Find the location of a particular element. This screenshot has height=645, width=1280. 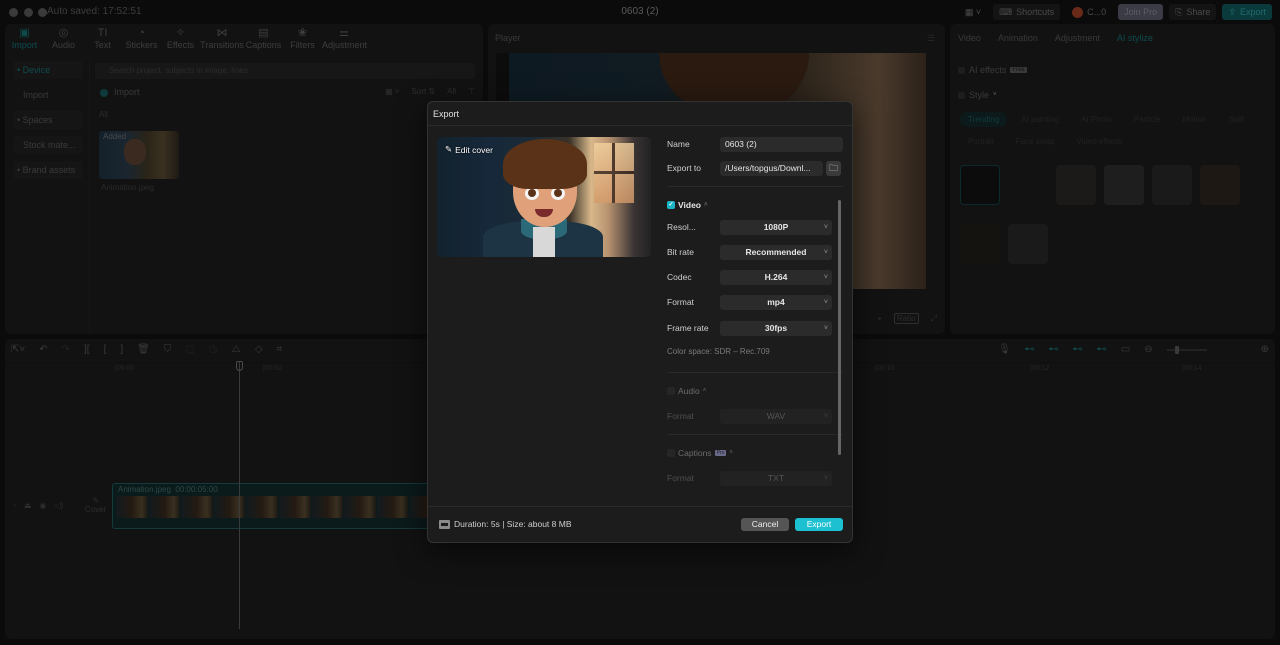

filter-all-button: All is located at coordinates (451, 91).